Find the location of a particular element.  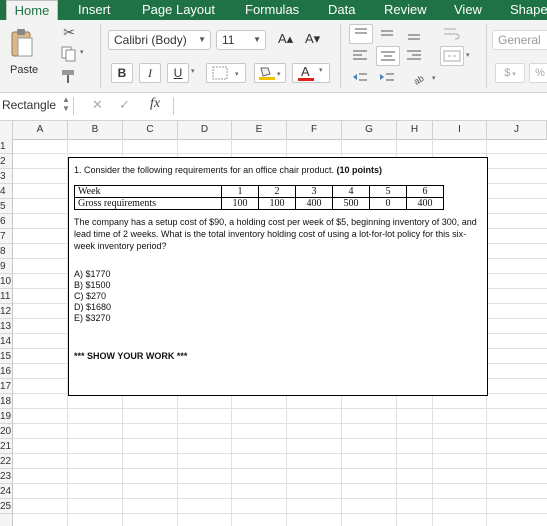

align-bottom-icon is located at coordinates (414, 37).